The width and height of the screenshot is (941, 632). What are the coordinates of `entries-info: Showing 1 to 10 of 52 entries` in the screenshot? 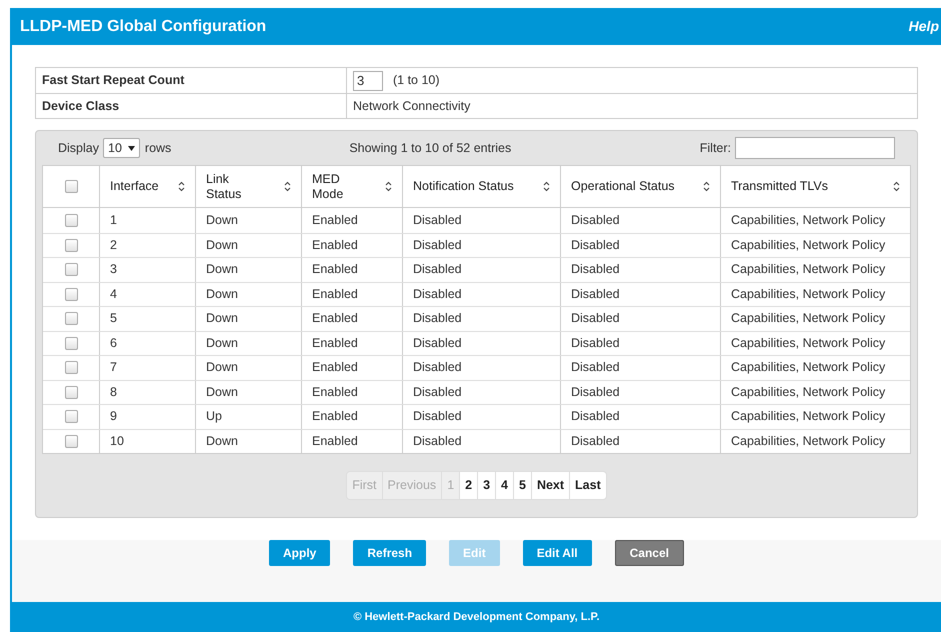 It's located at (430, 148).